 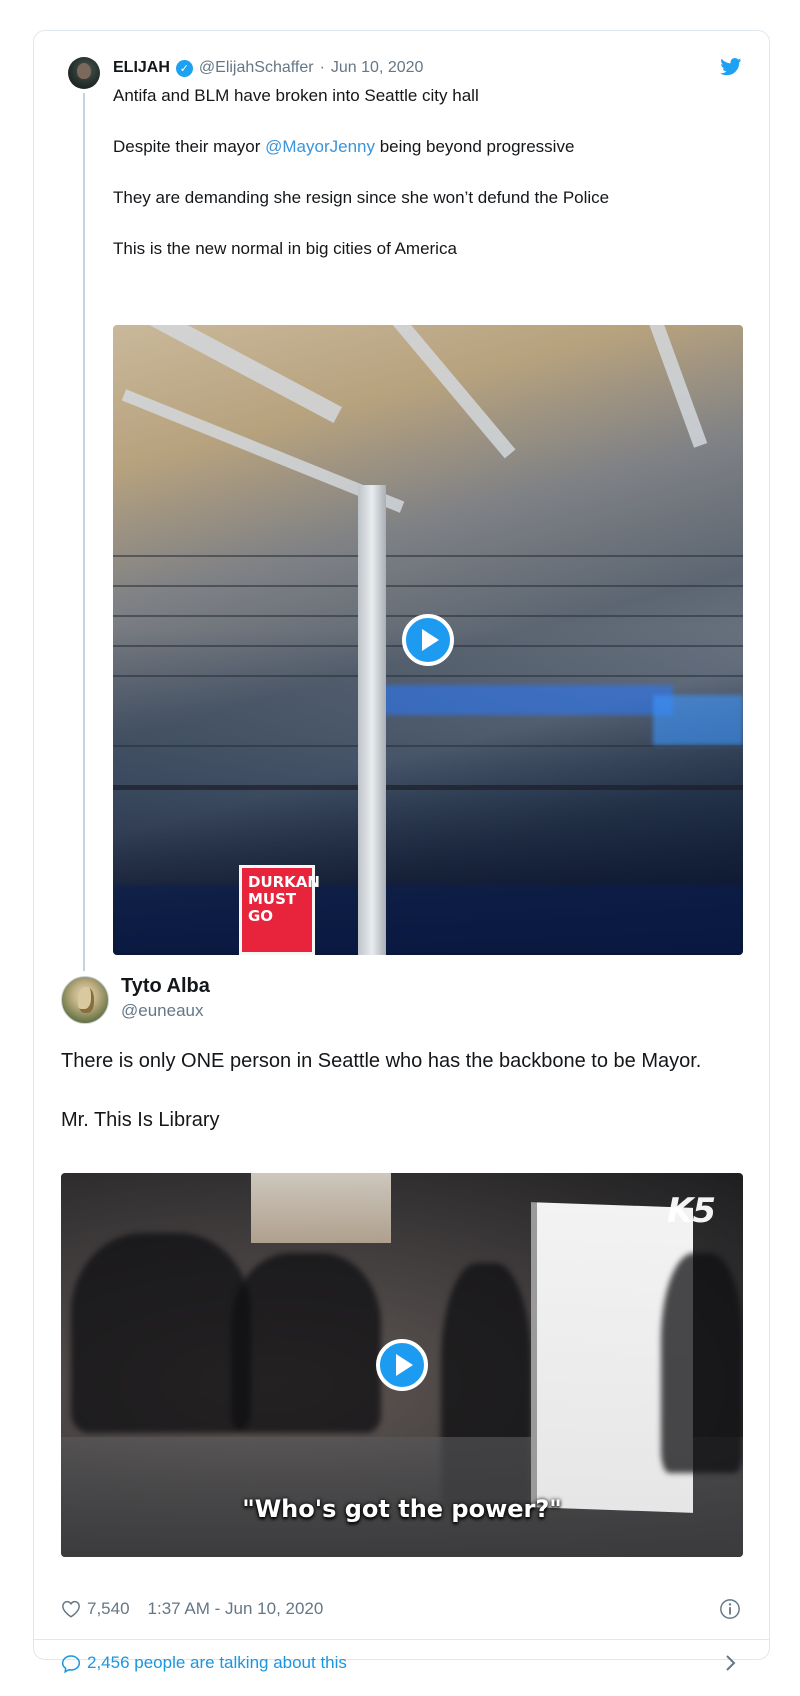 What do you see at coordinates (256, 68) in the screenshot?
I see `quoted-author-handle: @ElijahSchaffer` at bounding box center [256, 68].